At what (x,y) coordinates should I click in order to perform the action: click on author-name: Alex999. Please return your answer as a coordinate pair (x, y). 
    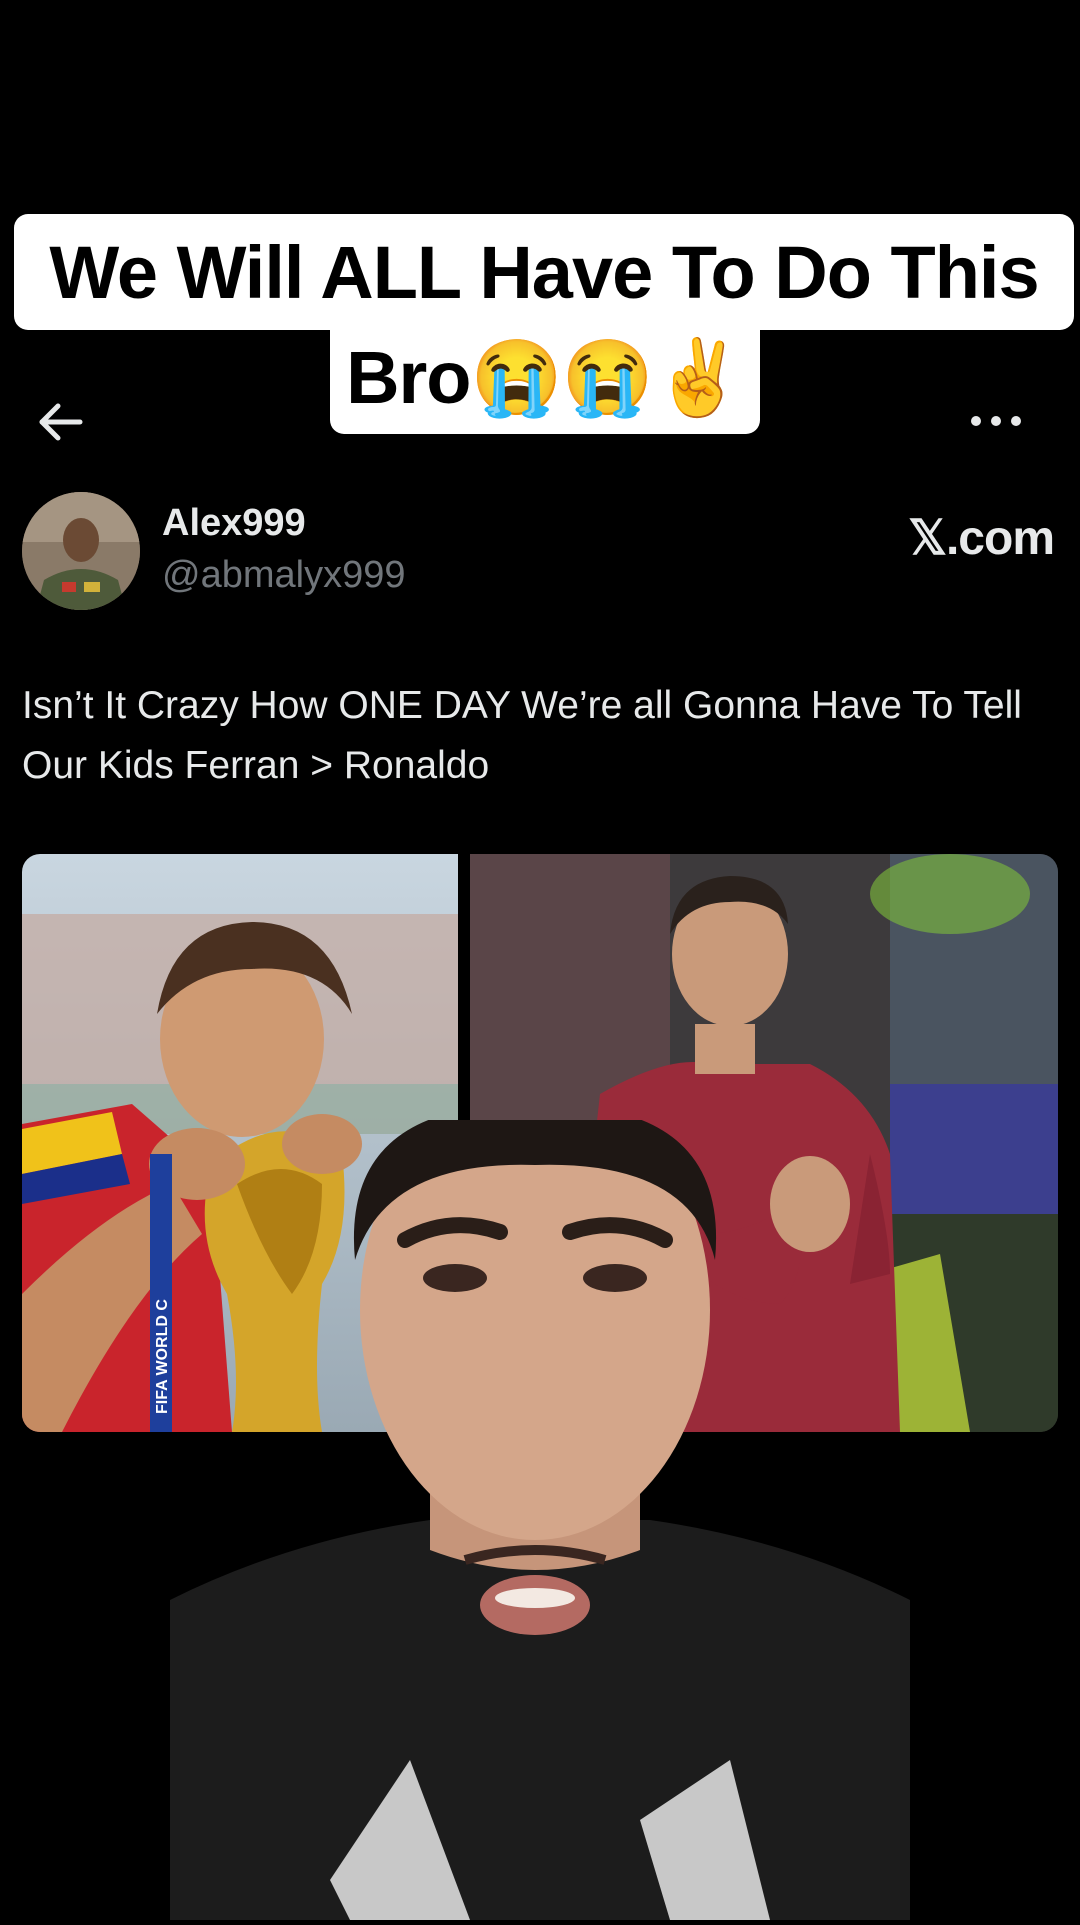
    Looking at the image, I should click on (234, 523).